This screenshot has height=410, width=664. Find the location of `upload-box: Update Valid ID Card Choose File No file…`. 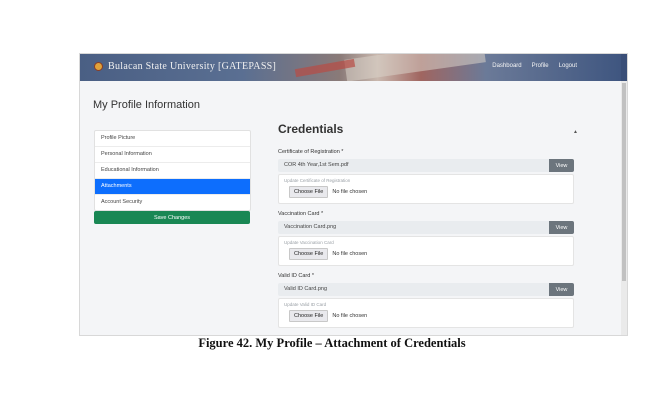

upload-box: Update Valid ID Card Choose File No file… is located at coordinates (426, 313).